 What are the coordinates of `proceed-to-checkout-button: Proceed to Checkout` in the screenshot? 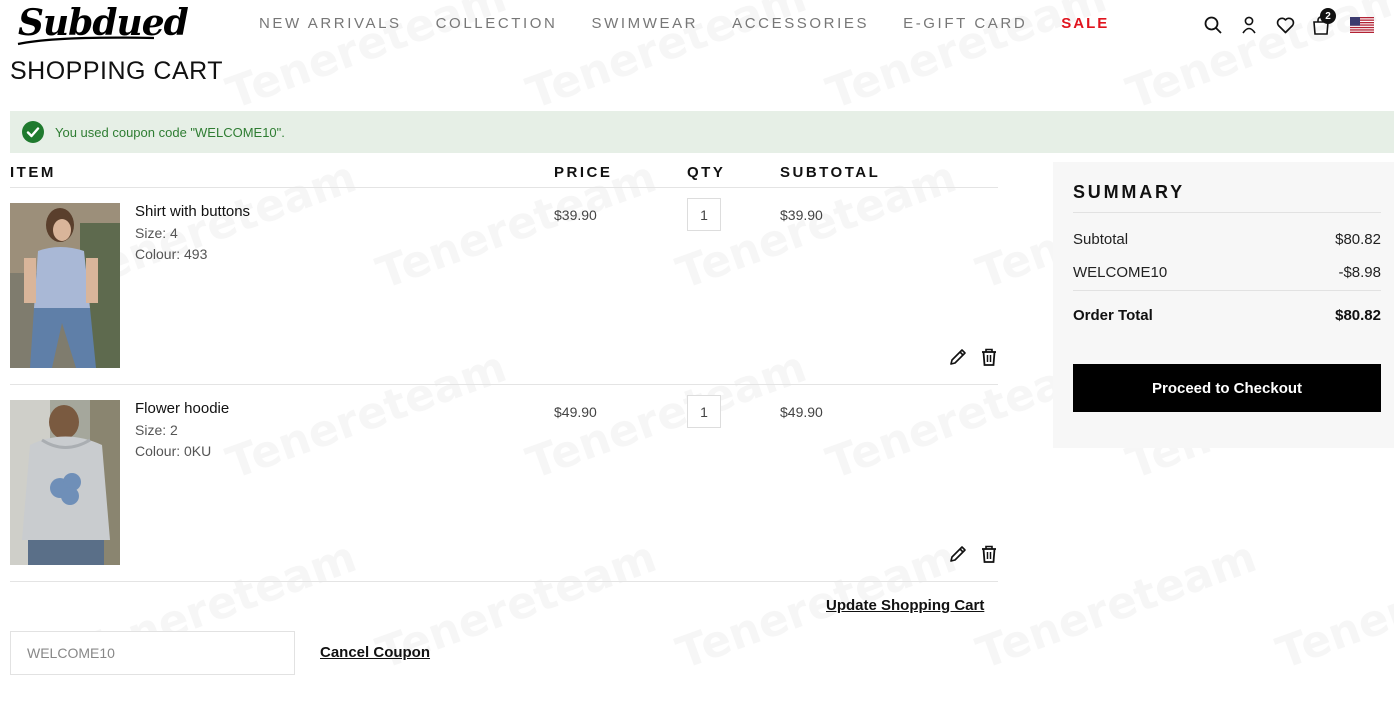 It's located at (1227, 388).